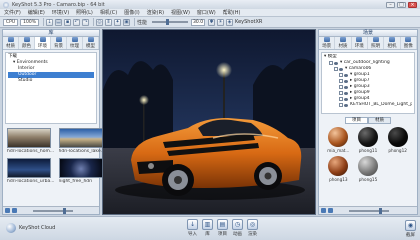  I want to click on menu-item: 视图(W), so click(180, 12).